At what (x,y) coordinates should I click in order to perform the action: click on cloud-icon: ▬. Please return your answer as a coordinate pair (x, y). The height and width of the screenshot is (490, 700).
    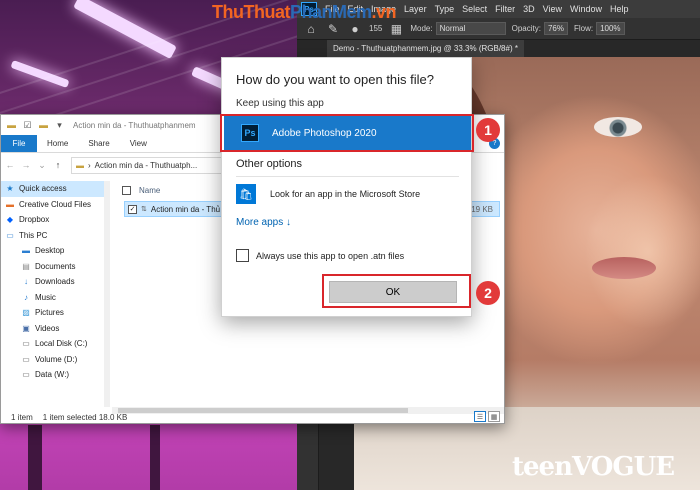
    Looking at the image, I should click on (10, 204).